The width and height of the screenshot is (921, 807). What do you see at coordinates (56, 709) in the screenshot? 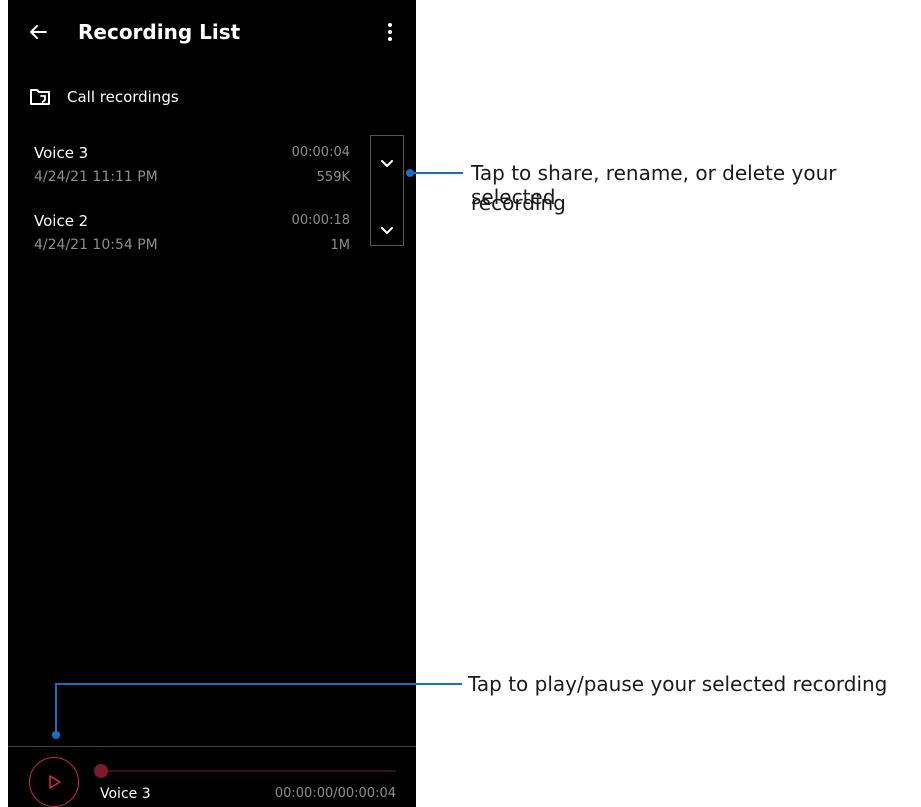
I see `callout-line-play-vertical` at bounding box center [56, 709].